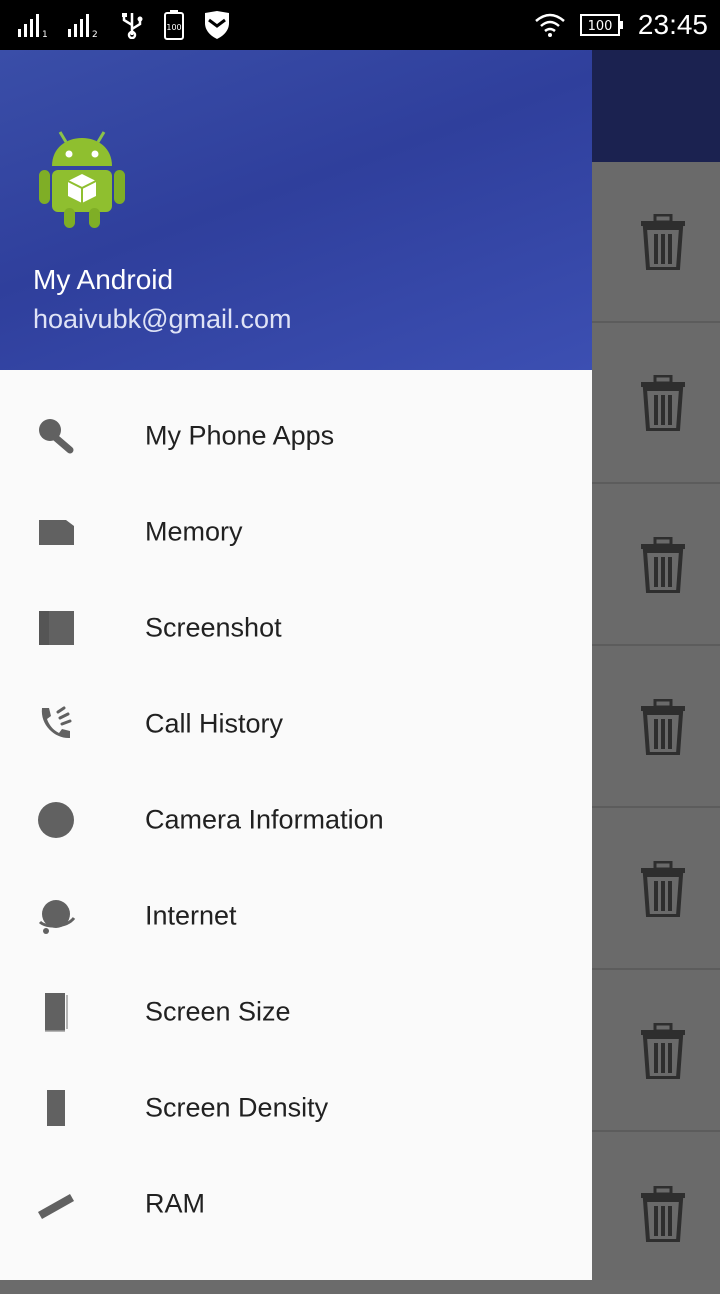 Image resolution: width=720 pixels, height=1294 pixels. I want to click on menu-item-camera-information: Camera Information, so click(296, 820).